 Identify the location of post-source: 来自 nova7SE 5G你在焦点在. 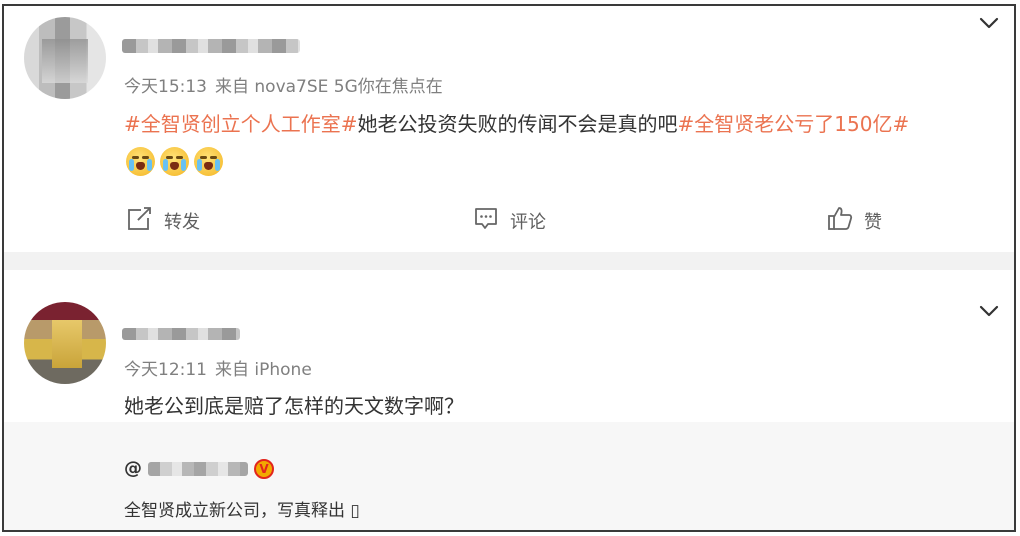
(329, 87).